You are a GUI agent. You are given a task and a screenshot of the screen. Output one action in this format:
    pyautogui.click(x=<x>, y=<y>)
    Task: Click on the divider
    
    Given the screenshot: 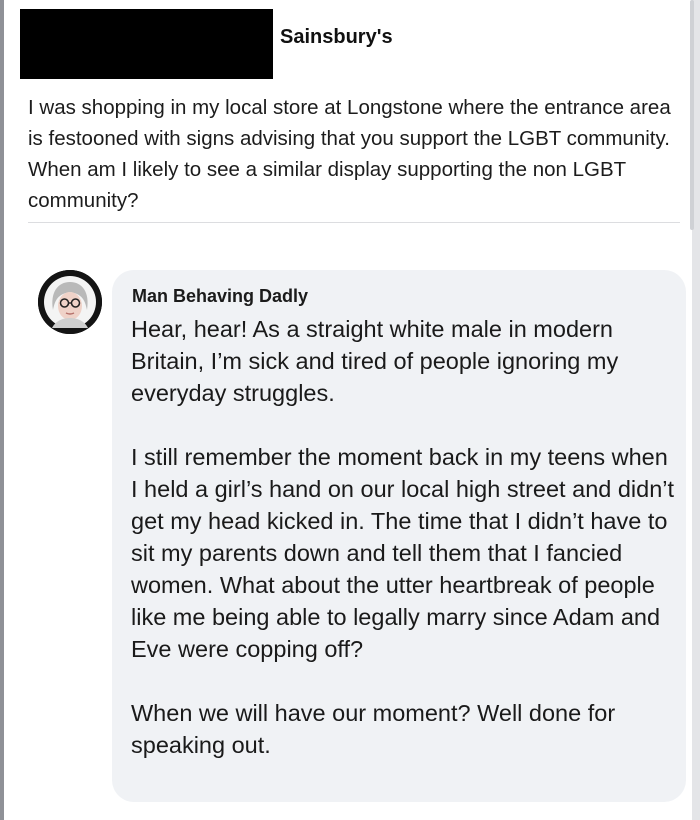 What is the action you would take?
    pyautogui.click(x=354, y=222)
    